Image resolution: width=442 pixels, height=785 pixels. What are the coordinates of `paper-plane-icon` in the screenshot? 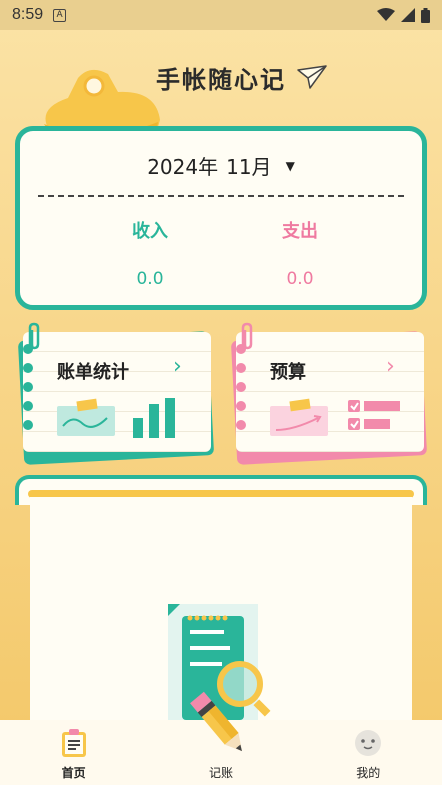 It's located at (312, 77).